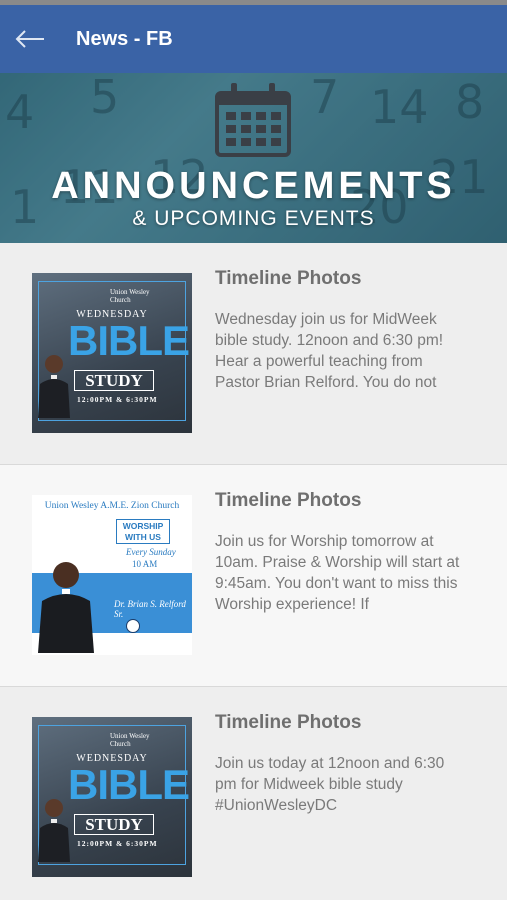 The height and width of the screenshot is (900, 507). What do you see at coordinates (150, 609) in the screenshot?
I see `flyer-signature: Dr. Brian S. Relford Sr.` at bounding box center [150, 609].